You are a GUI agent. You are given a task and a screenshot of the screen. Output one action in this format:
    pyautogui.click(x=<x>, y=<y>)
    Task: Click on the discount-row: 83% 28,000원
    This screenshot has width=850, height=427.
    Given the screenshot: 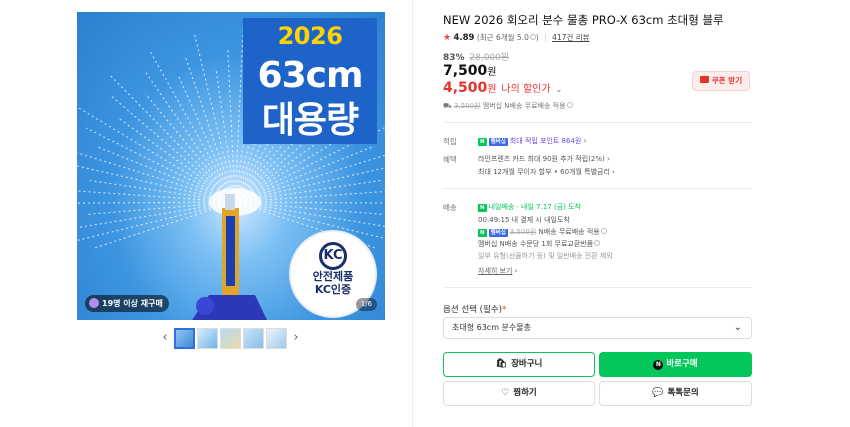 What is the action you would take?
    pyautogui.click(x=476, y=56)
    